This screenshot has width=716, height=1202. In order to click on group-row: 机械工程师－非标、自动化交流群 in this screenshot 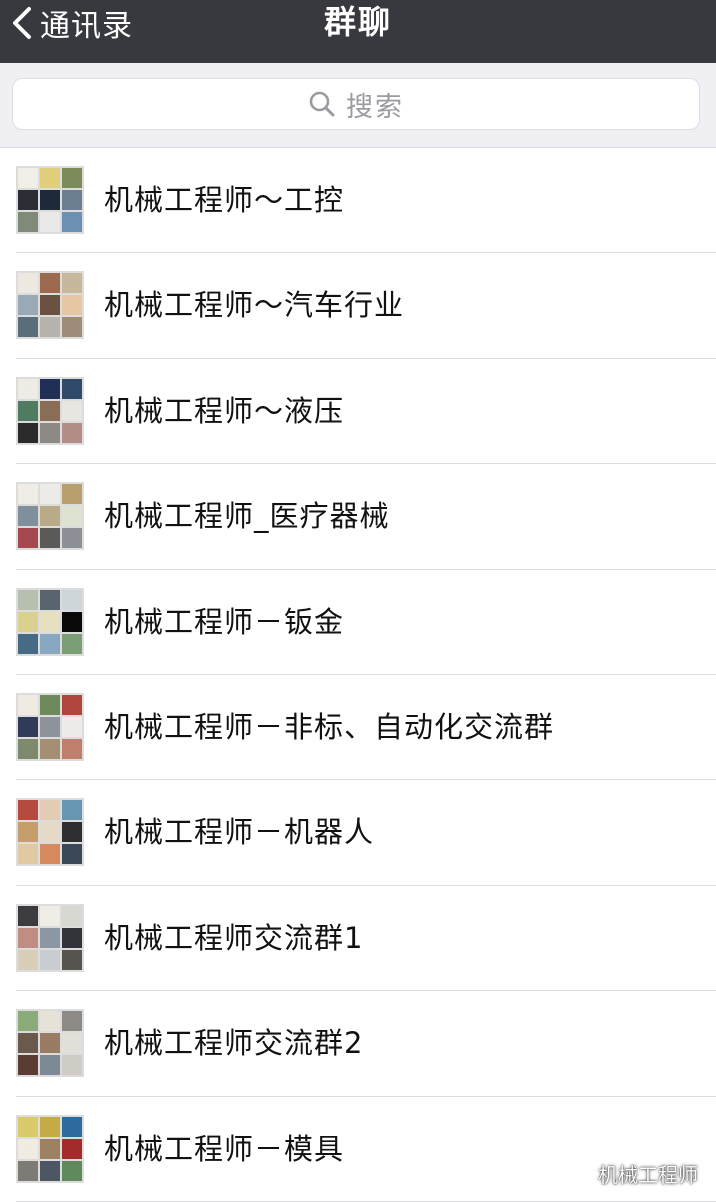, I will do `click(358, 728)`.